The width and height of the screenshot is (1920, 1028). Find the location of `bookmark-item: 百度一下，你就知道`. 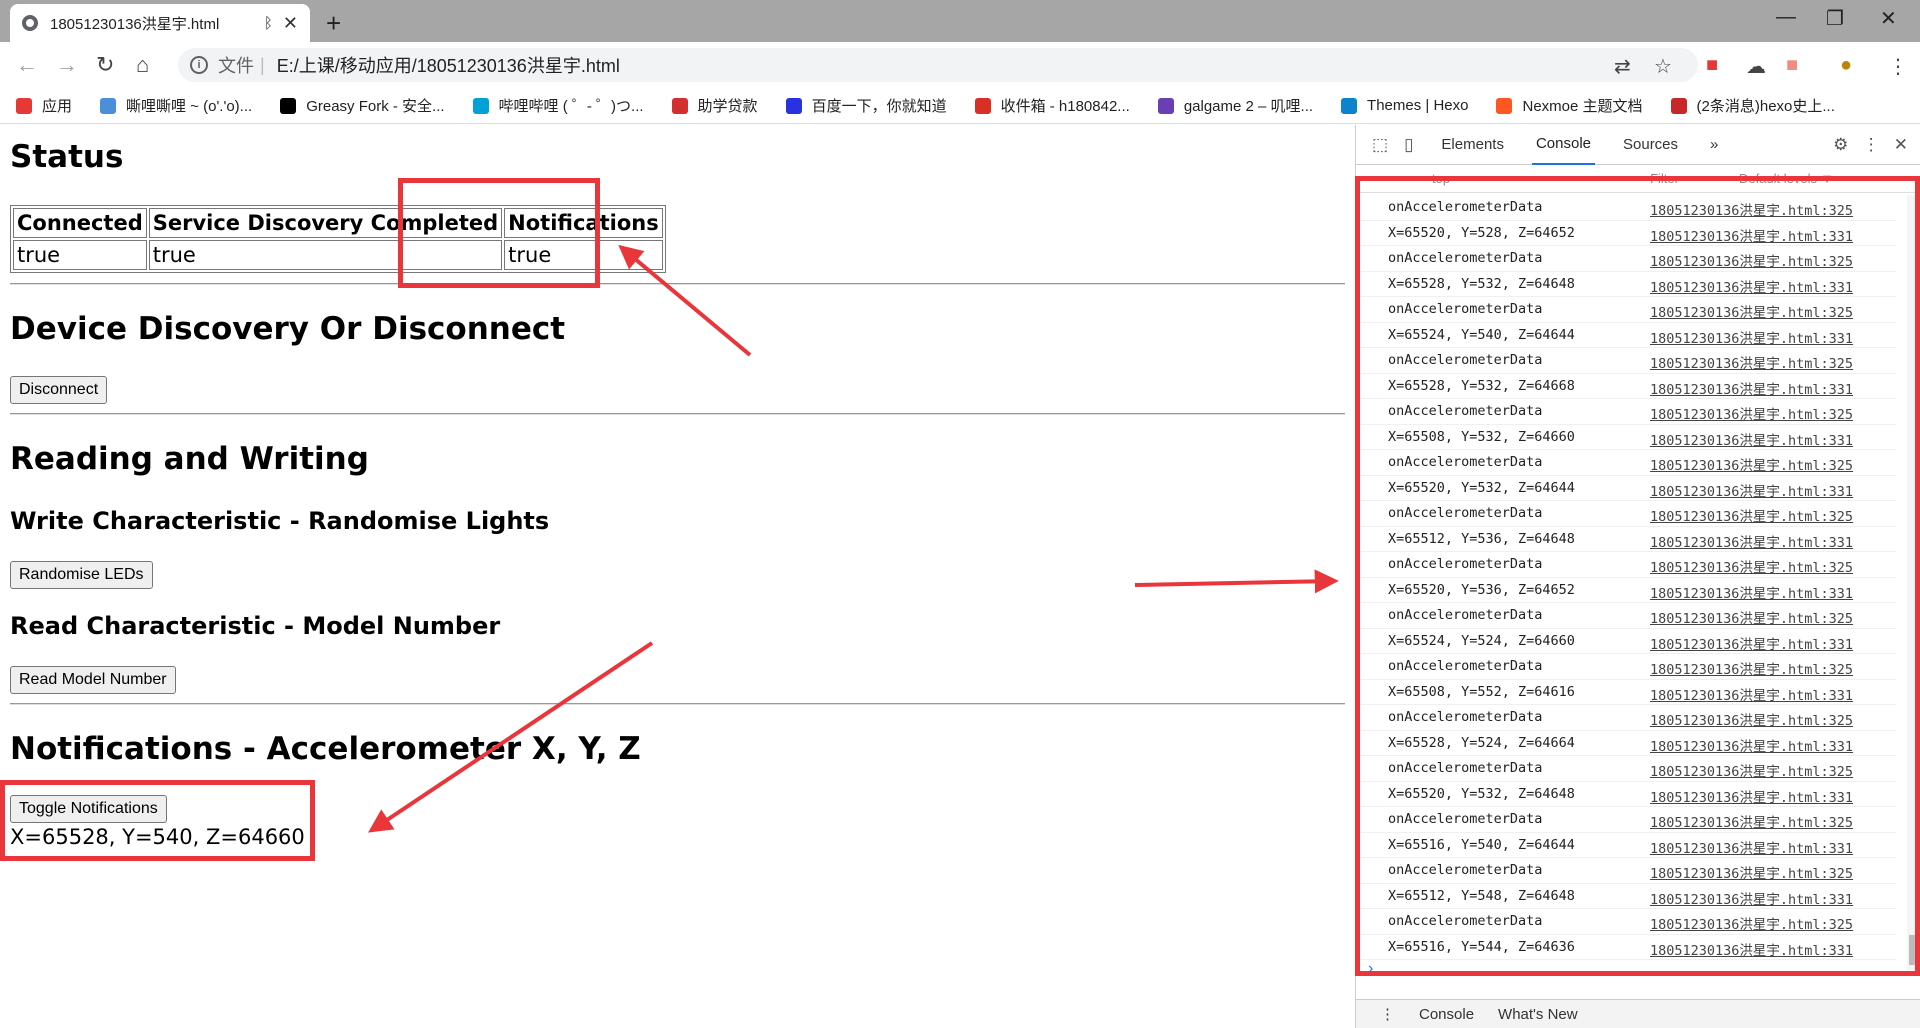

bookmark-item: 百度一下，你就知道 is located at coordinates (866, 105).